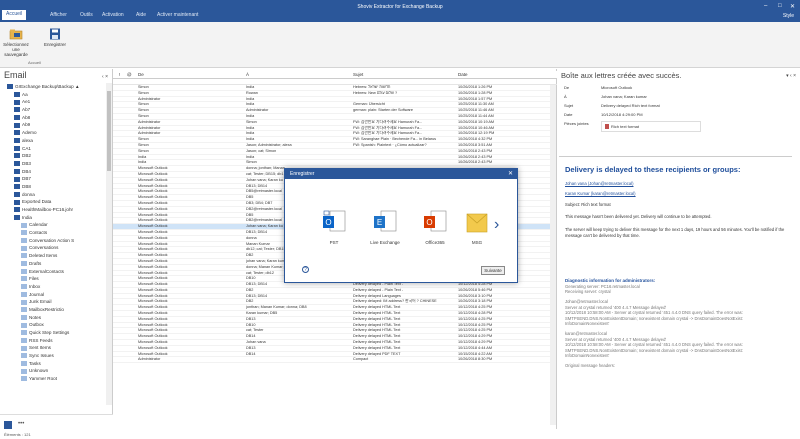 Image resolution: width=800 pixels, height=439 pixels. What do you see at coordinates (53, 287) in the screenshot?
I see `tree-item: Inbox` at bounding box center [53, 287].